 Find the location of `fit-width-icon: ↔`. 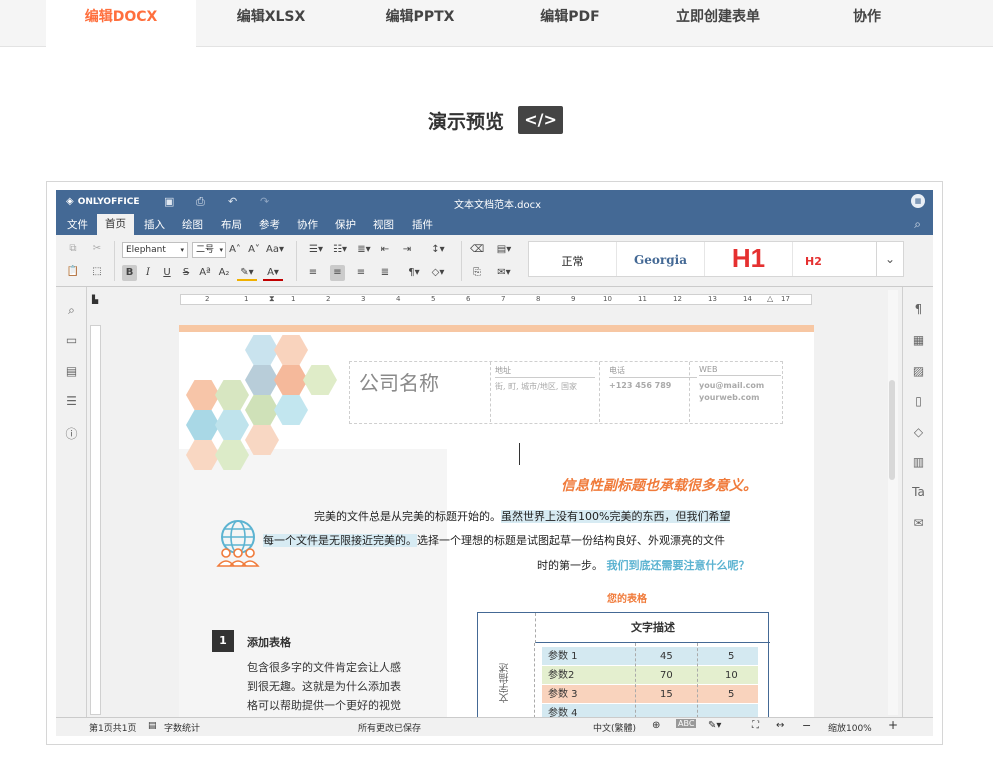

fit-width-icon: ↔ is located at coordinates (780, 725).